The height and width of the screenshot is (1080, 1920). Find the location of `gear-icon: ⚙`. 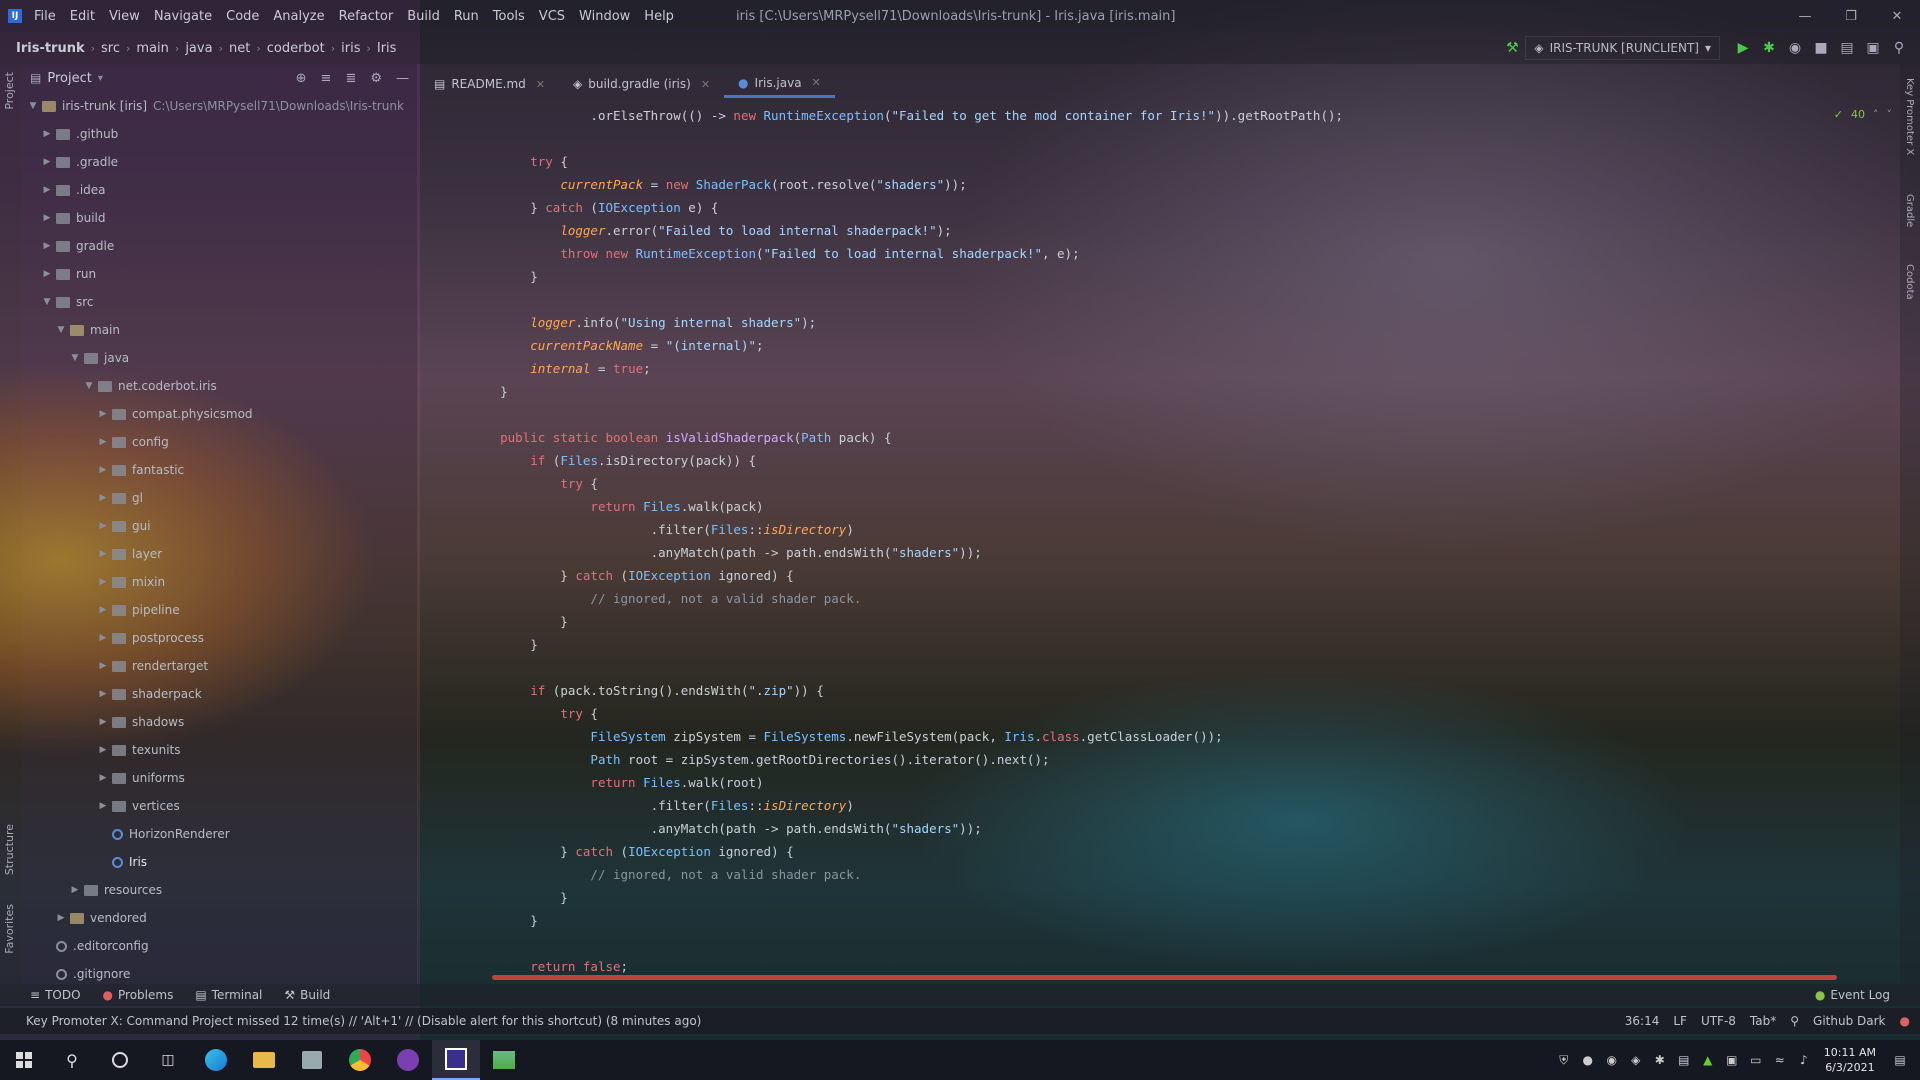

gear-icon: ⚙ is located at coordinates (376, 78).